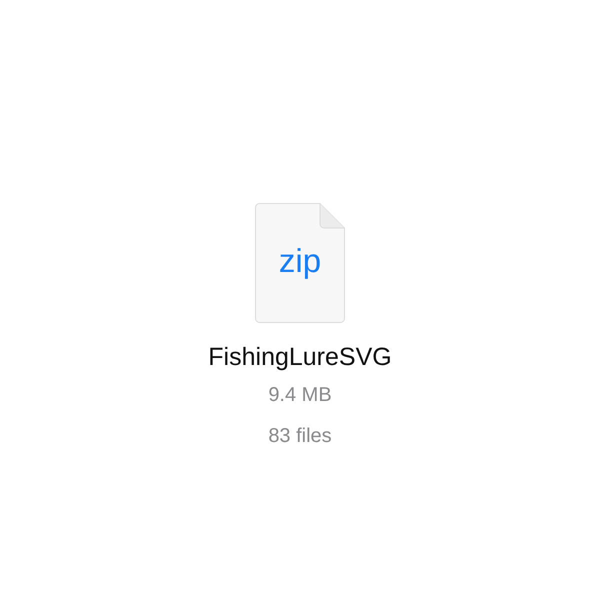 This screenshot has width=600, height=600. What do you see at coordinates (300, 436) in the screenshot?
I see `file-count: 83 files` at bounding box center [300, 436].